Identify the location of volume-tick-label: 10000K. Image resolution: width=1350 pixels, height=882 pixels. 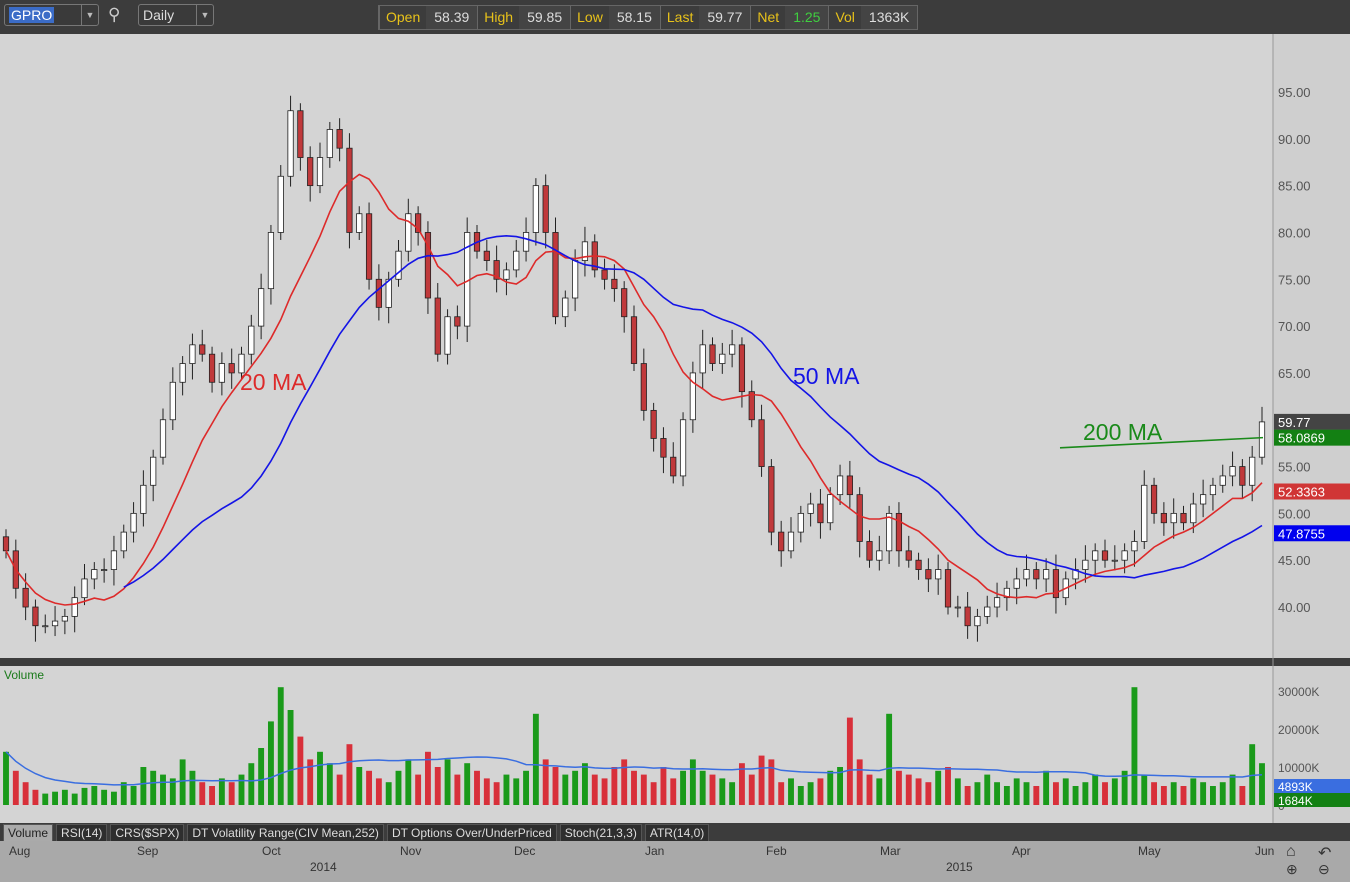
(1298, 768).